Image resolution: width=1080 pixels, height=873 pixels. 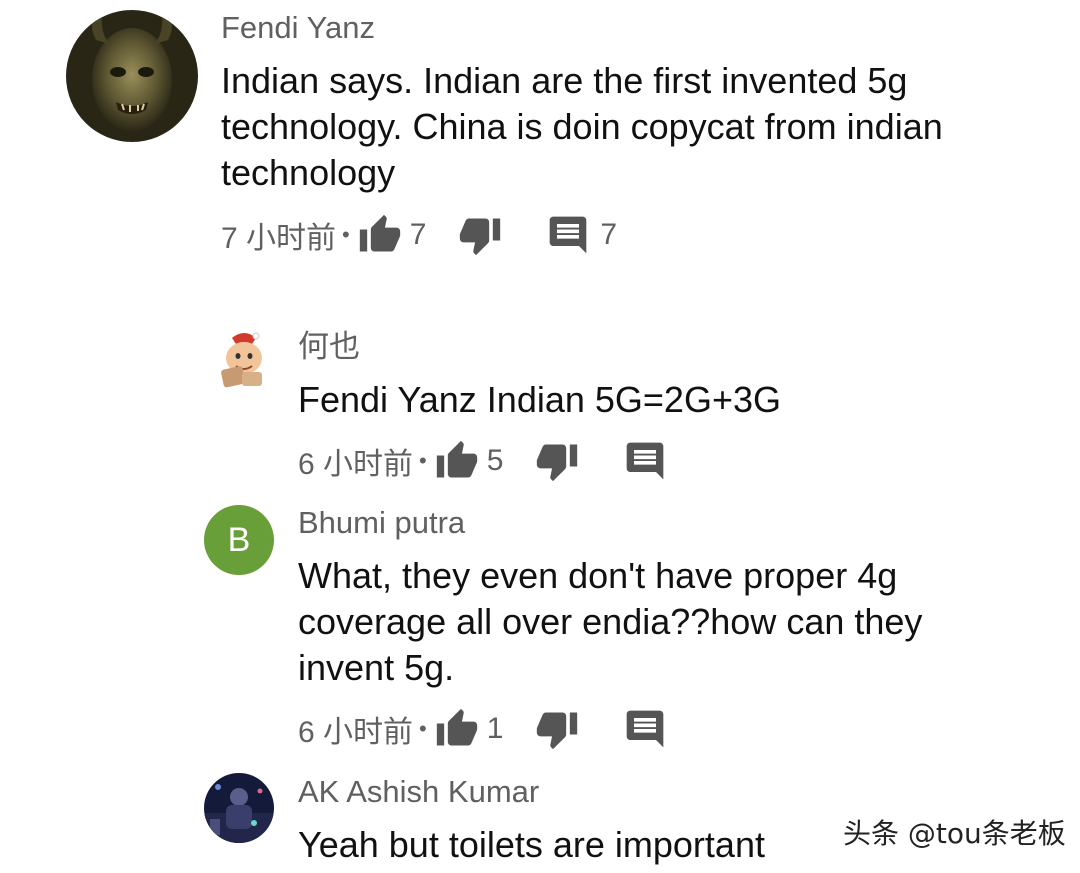 I want to click on comment-time: 7 小时前, so click(x=279, y=238).